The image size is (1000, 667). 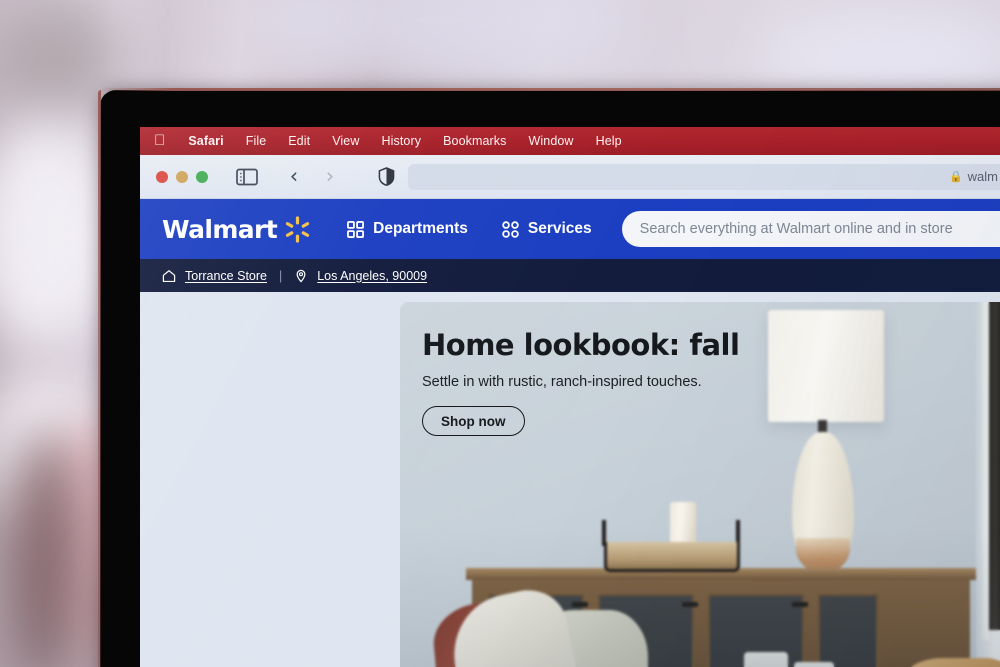 I want to click on shop-now-button: Shop now, so click(x=473, y=421).